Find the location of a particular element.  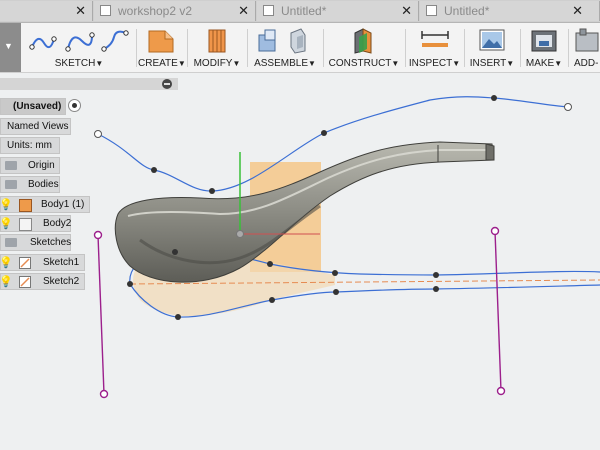

create-menu: CREATE▼ is located at coordinates (162, 47).